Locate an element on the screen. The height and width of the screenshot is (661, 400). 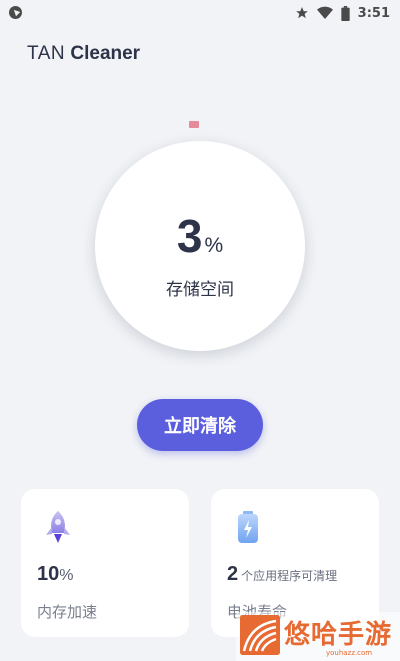
storage-label: 存储空间 is located at coordinates (200, 290).